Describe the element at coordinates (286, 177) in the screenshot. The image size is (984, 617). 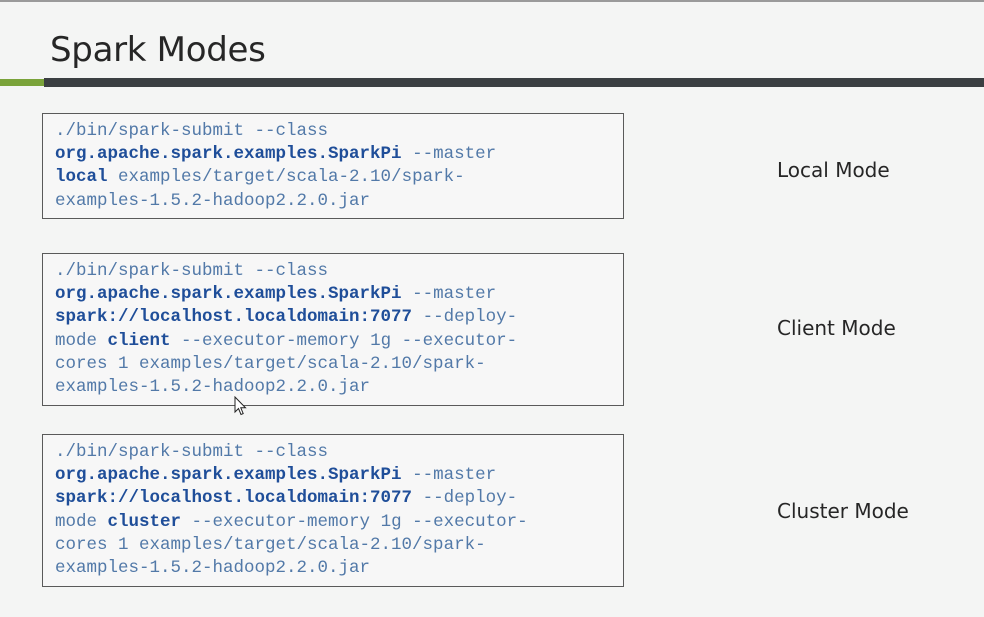
I see `code-text: examples/target/scala-2.10/spark-` at that location.